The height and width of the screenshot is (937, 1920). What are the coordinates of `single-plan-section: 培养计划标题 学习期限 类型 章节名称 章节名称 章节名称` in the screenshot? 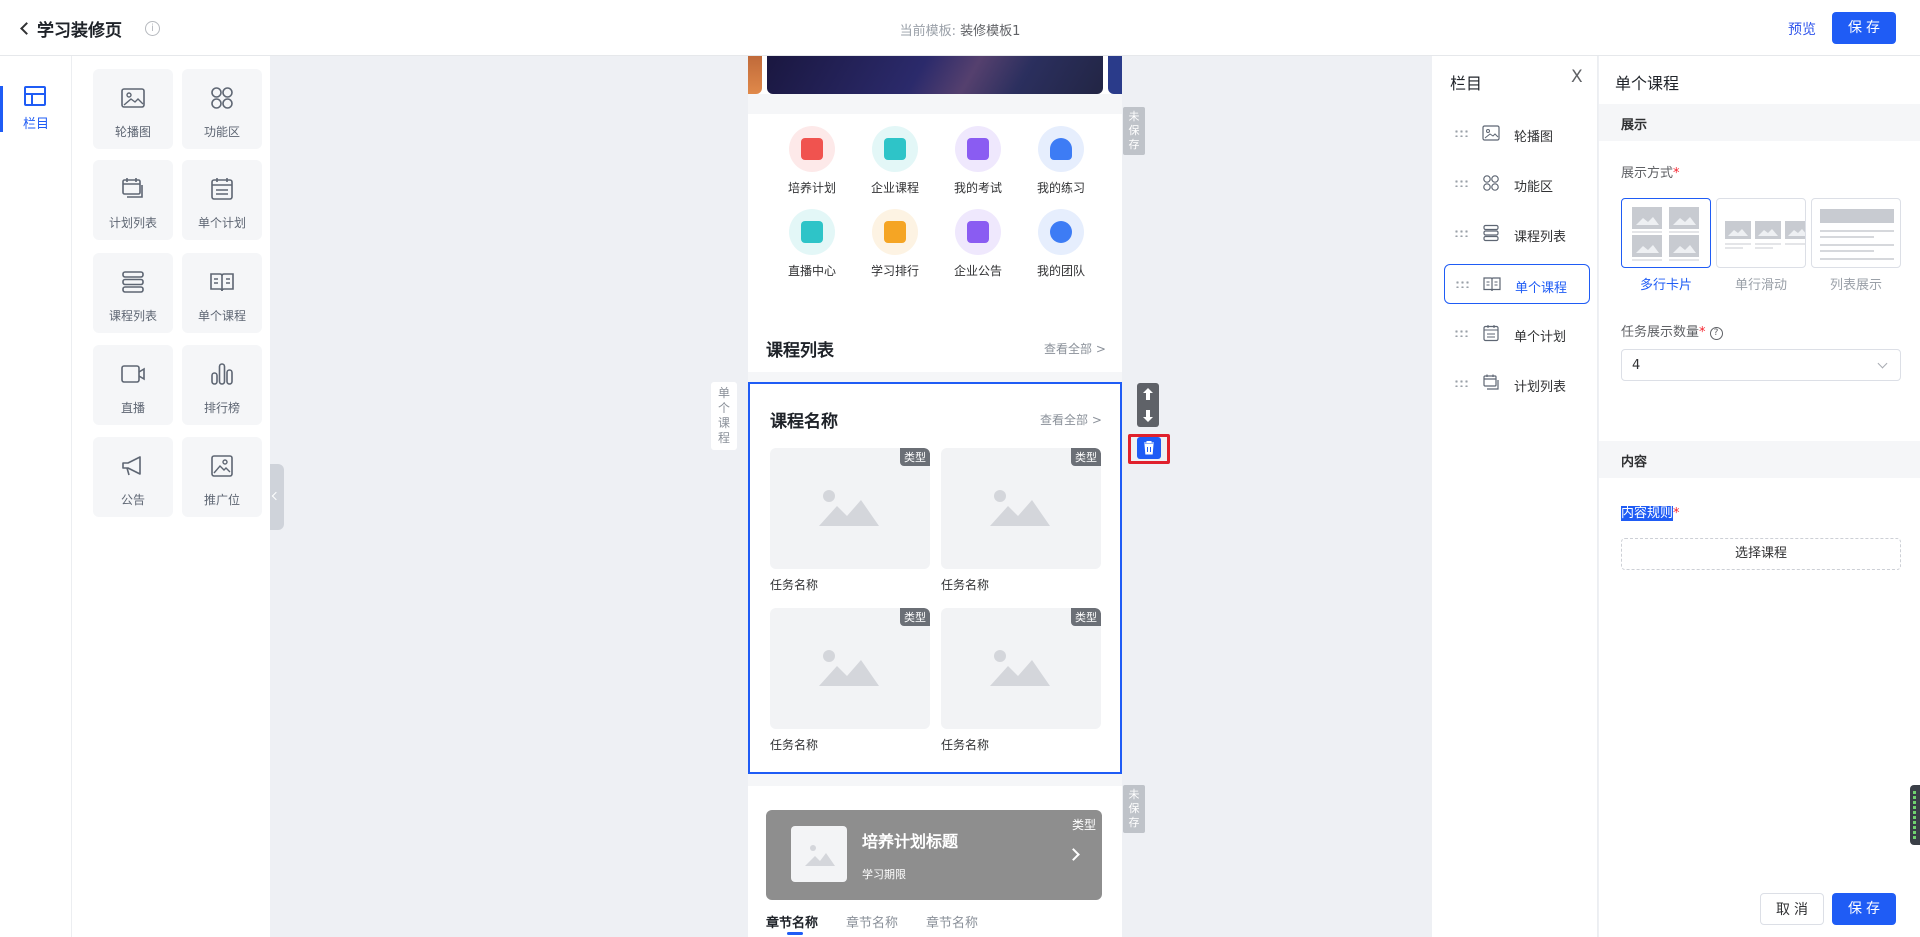 It's located at (935, 861).